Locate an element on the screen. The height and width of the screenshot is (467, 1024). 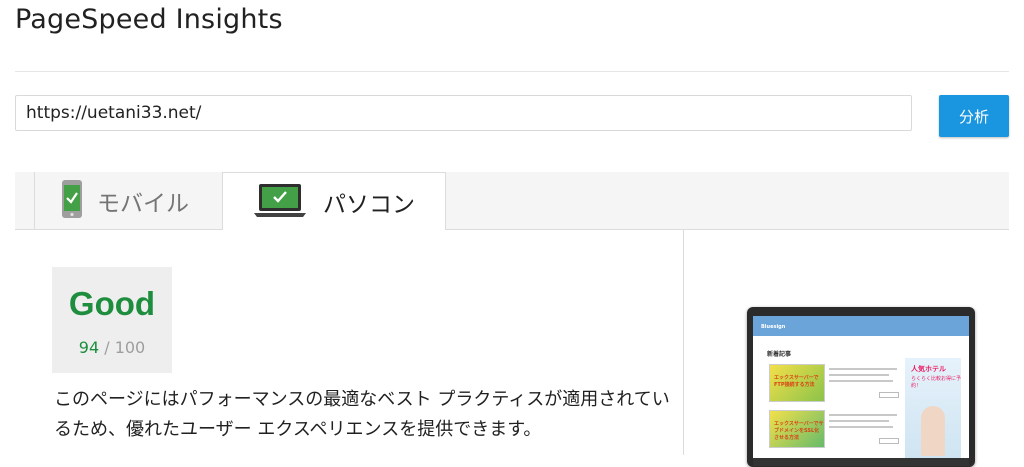
content-divider is located at coordinates (683, 342).